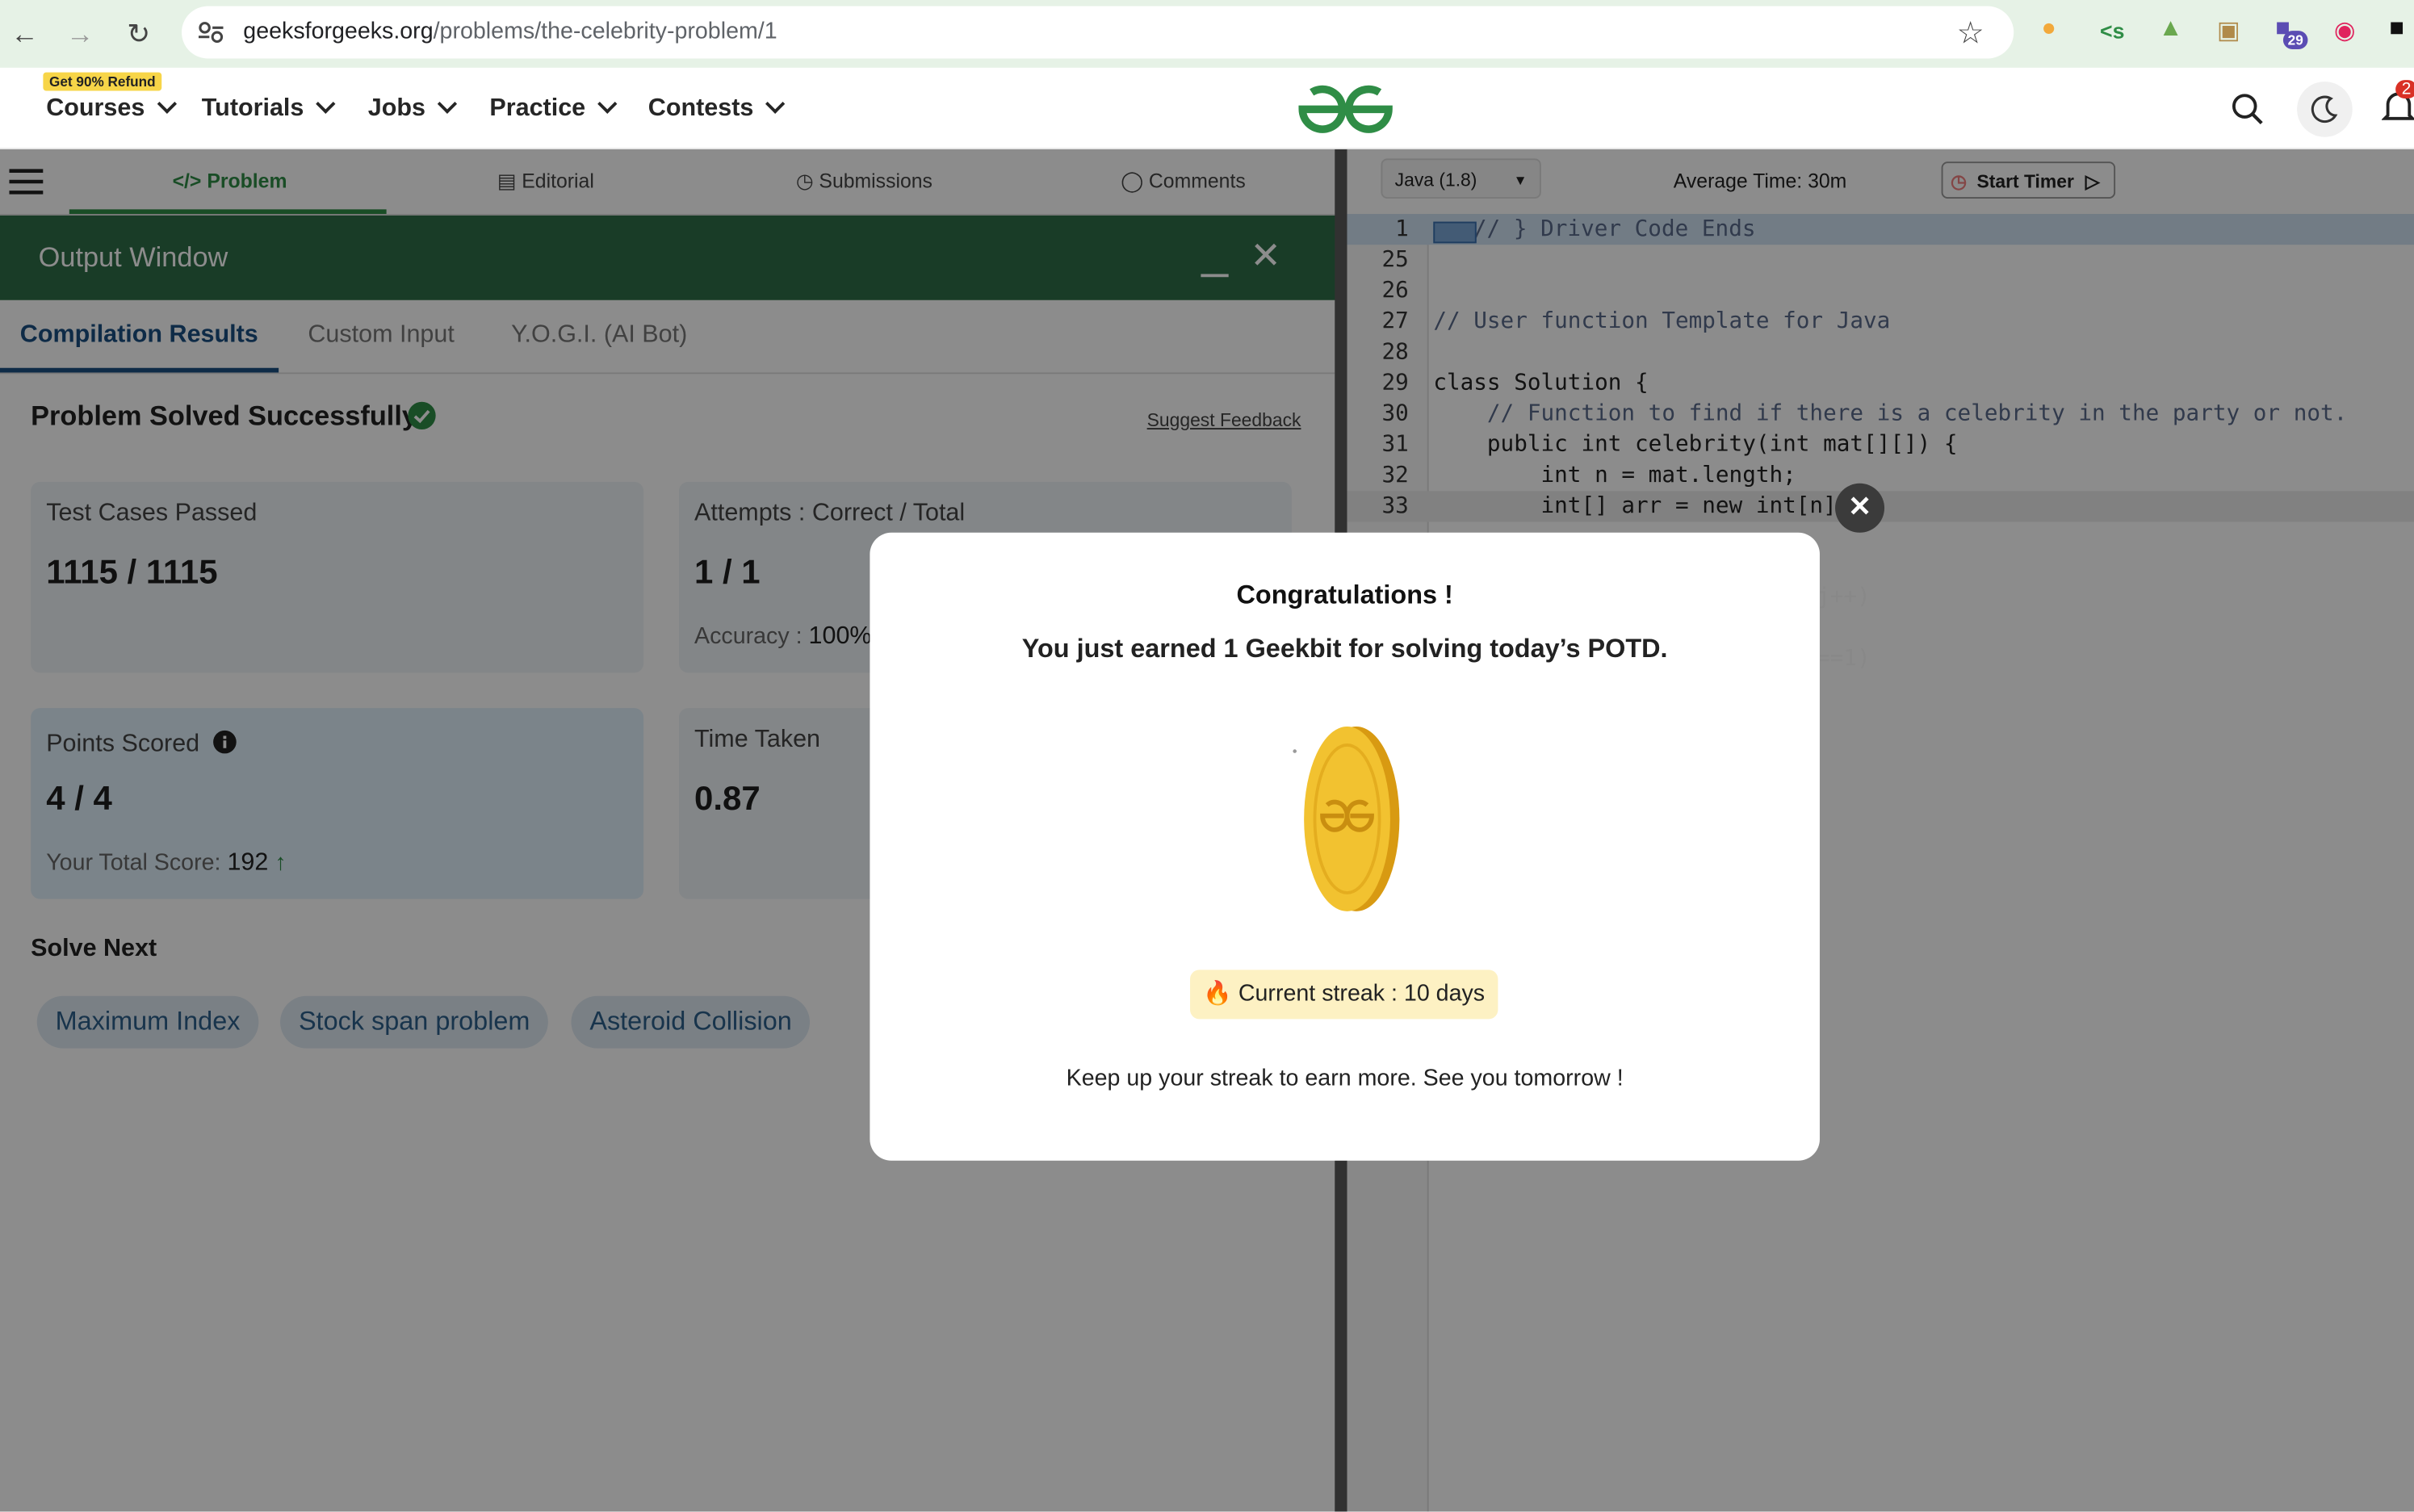 This screenshot has height=1512, width=2414. I want to click on url-path: /problems/the-celebrity-problem/1, so click(605, 32).